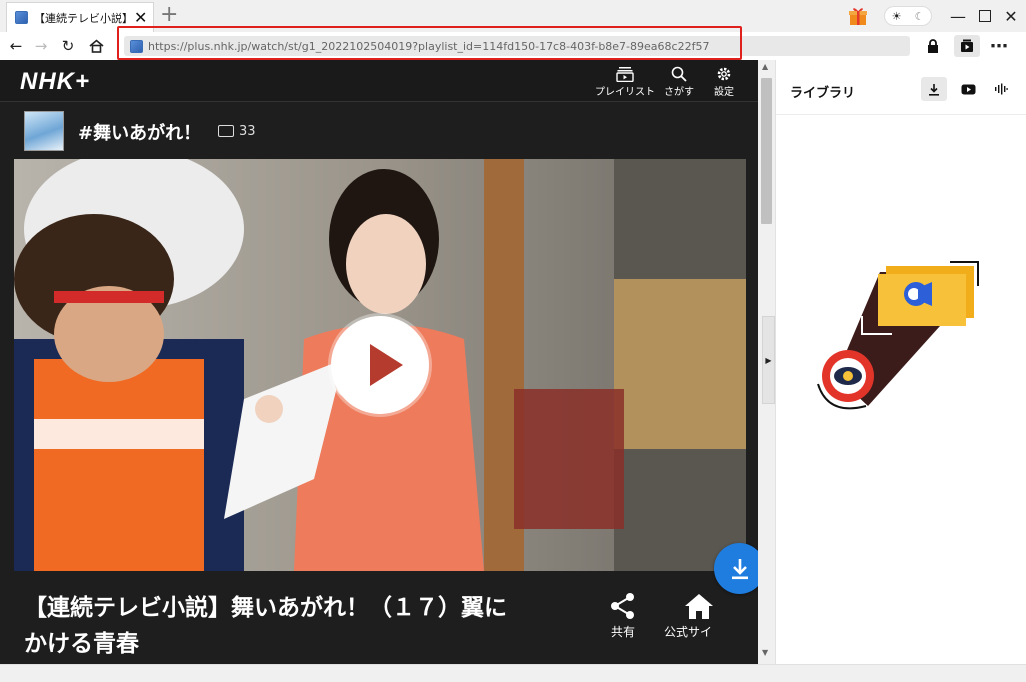 The image size is (1026, 682). I want to click on playlist-label: プレイリスト, so click(625, 92).